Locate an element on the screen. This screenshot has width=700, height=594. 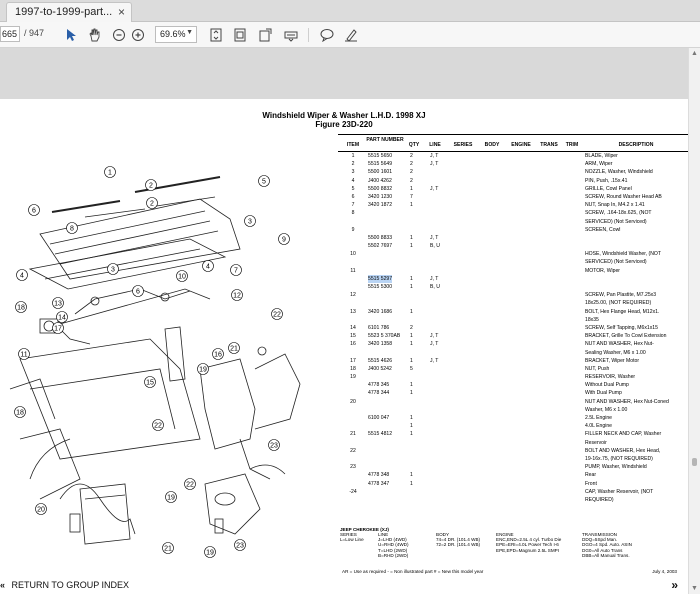
table-row: 11 MOTOR, Wiper is located at coordinates (513, 271).